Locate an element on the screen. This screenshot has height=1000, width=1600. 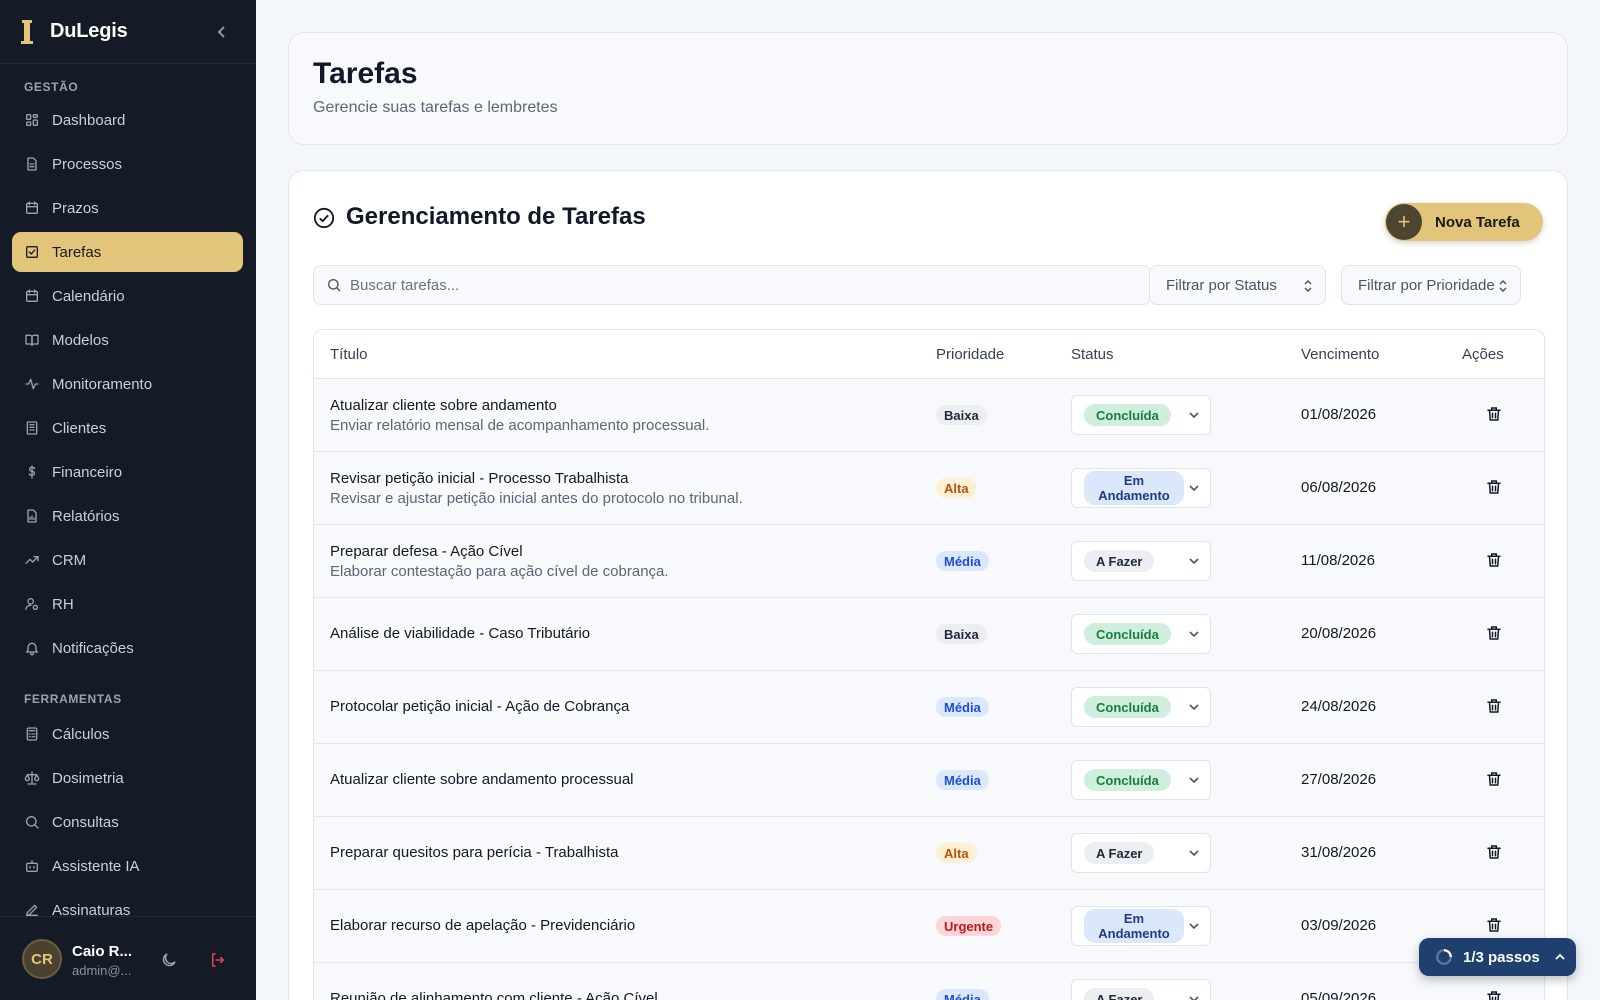
logout-button is located at coordinates (219, 961).